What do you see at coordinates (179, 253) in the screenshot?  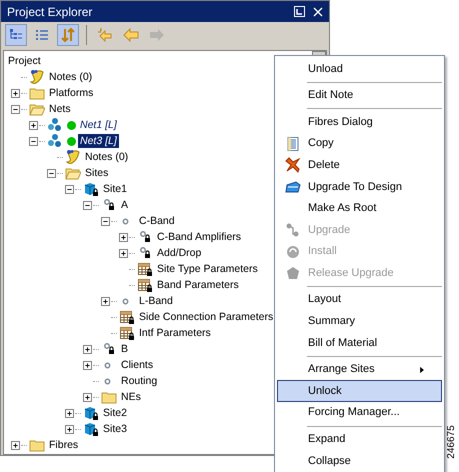 I see `tree-item: Add/Drop` at bounding box center [179, 253].